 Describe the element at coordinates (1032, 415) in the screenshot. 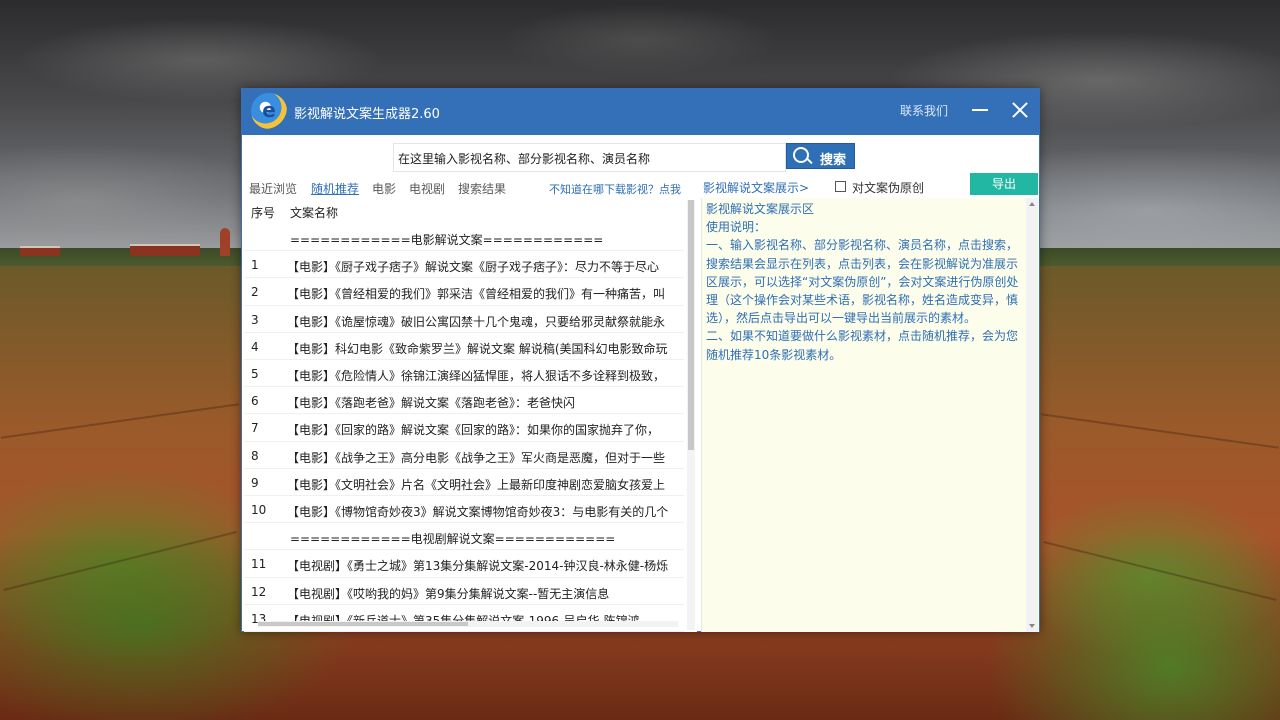

I see `showcase-scrollbar` at that location.